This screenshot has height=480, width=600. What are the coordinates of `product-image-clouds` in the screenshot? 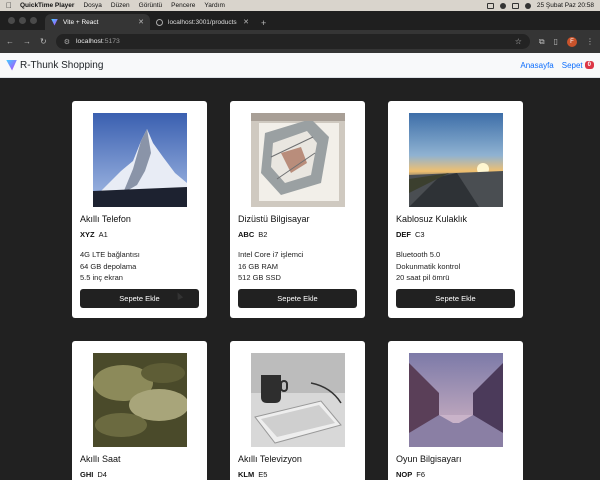 It's located at (140, 400).